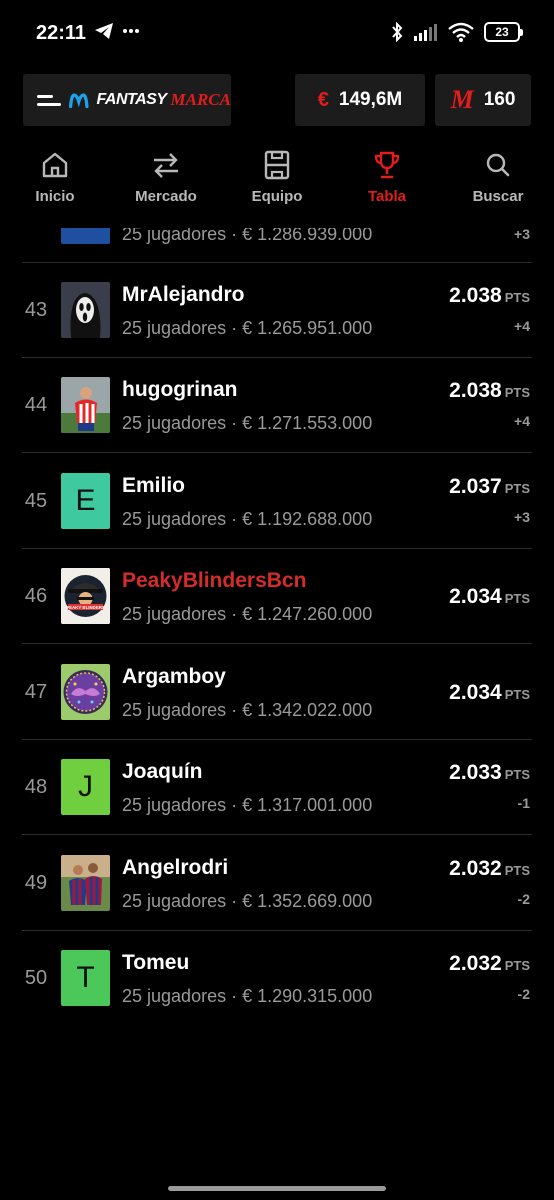 The width and height of the screenshot is (554, 1200). I want to click on tab-label: Mercado, so click(166, 196).